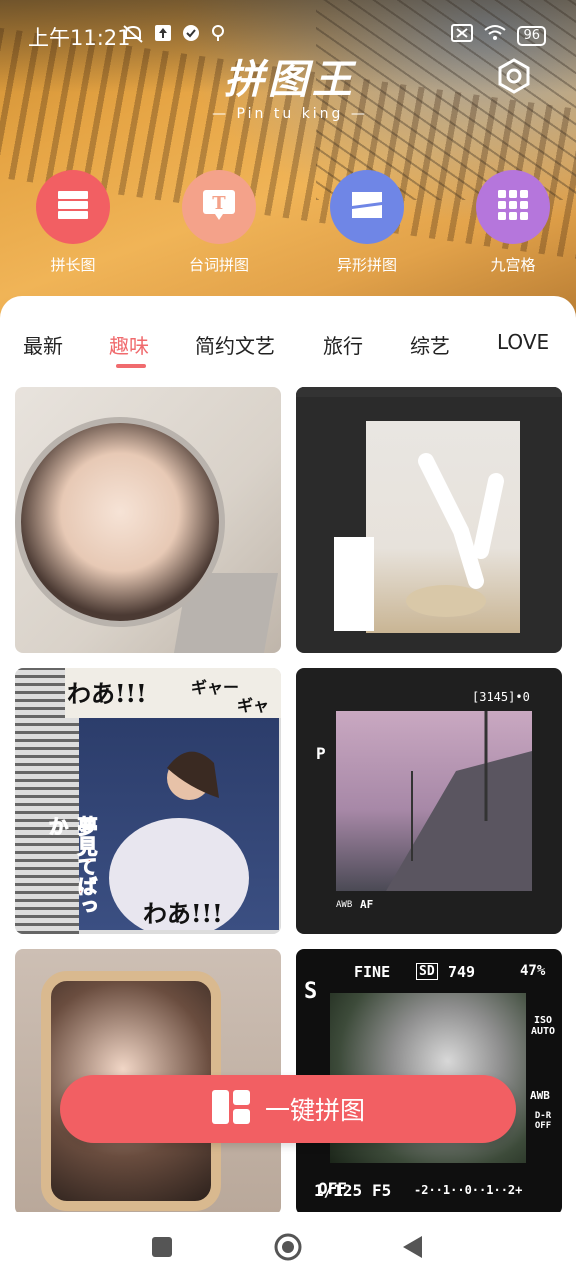  Describe the element at coordinates (429, 392) in the screenshot. I see `editor-bar` at that location.